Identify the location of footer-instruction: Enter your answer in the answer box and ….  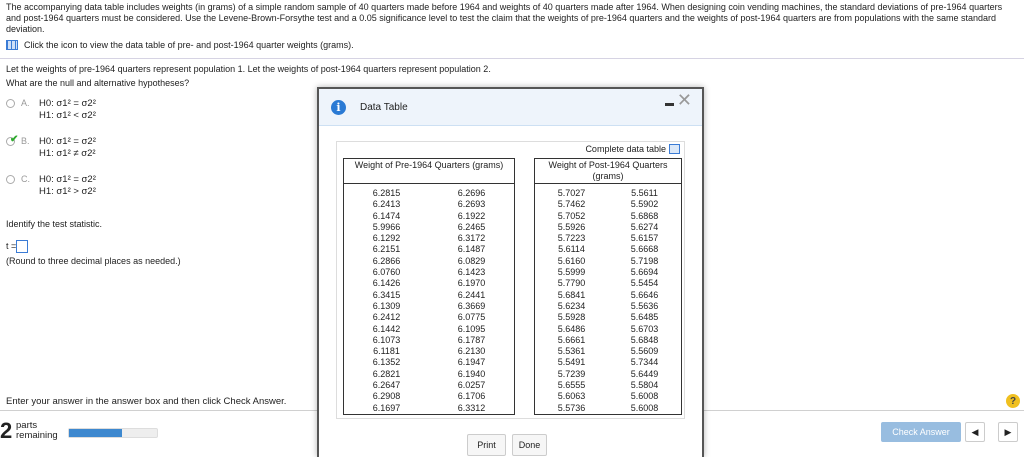
(146, 401).